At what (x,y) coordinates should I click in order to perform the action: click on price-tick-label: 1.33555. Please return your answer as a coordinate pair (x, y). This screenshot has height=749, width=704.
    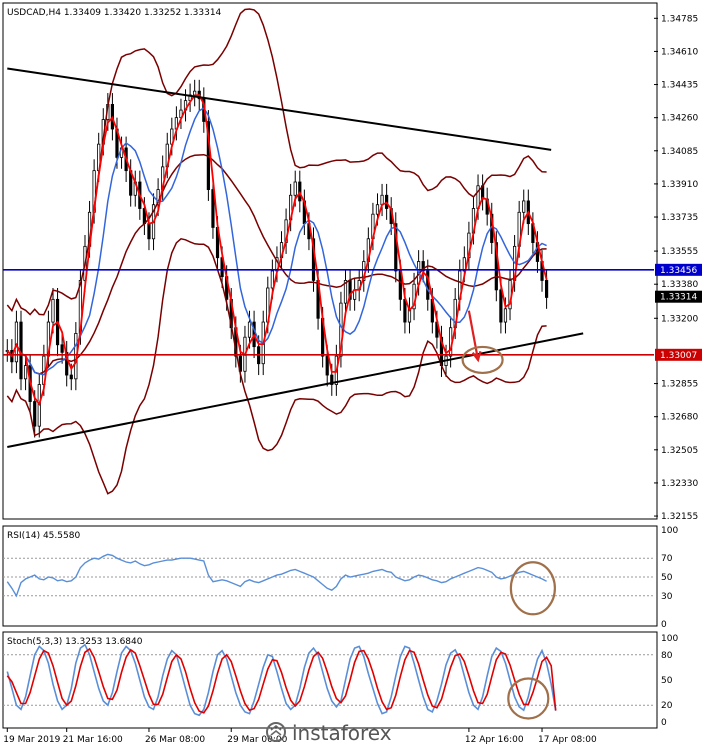
    Looking at the image, I should click on (679, 252).